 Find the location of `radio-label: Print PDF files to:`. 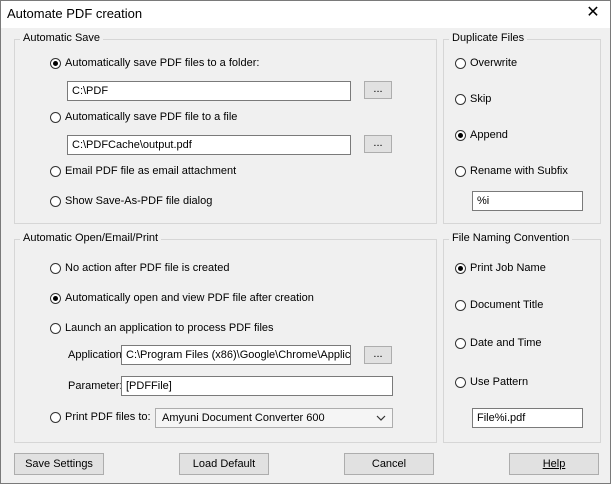

radio-label: Print PDF files to: is located at coordinates (108, 417).